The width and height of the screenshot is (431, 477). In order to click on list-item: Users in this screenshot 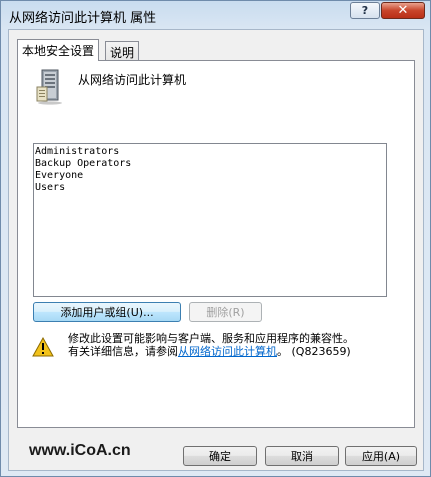, I will do `click(210, 188)`.